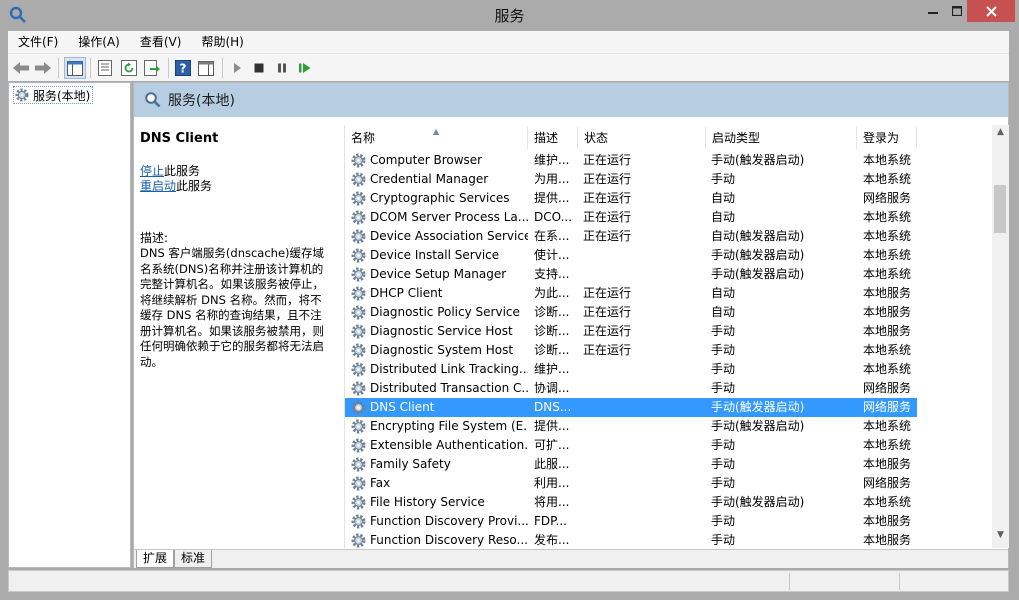  I want to click on table-row: Diagnostic Policy Service 诊断... 正在运行 自动 本地服务, so click(631, 312).